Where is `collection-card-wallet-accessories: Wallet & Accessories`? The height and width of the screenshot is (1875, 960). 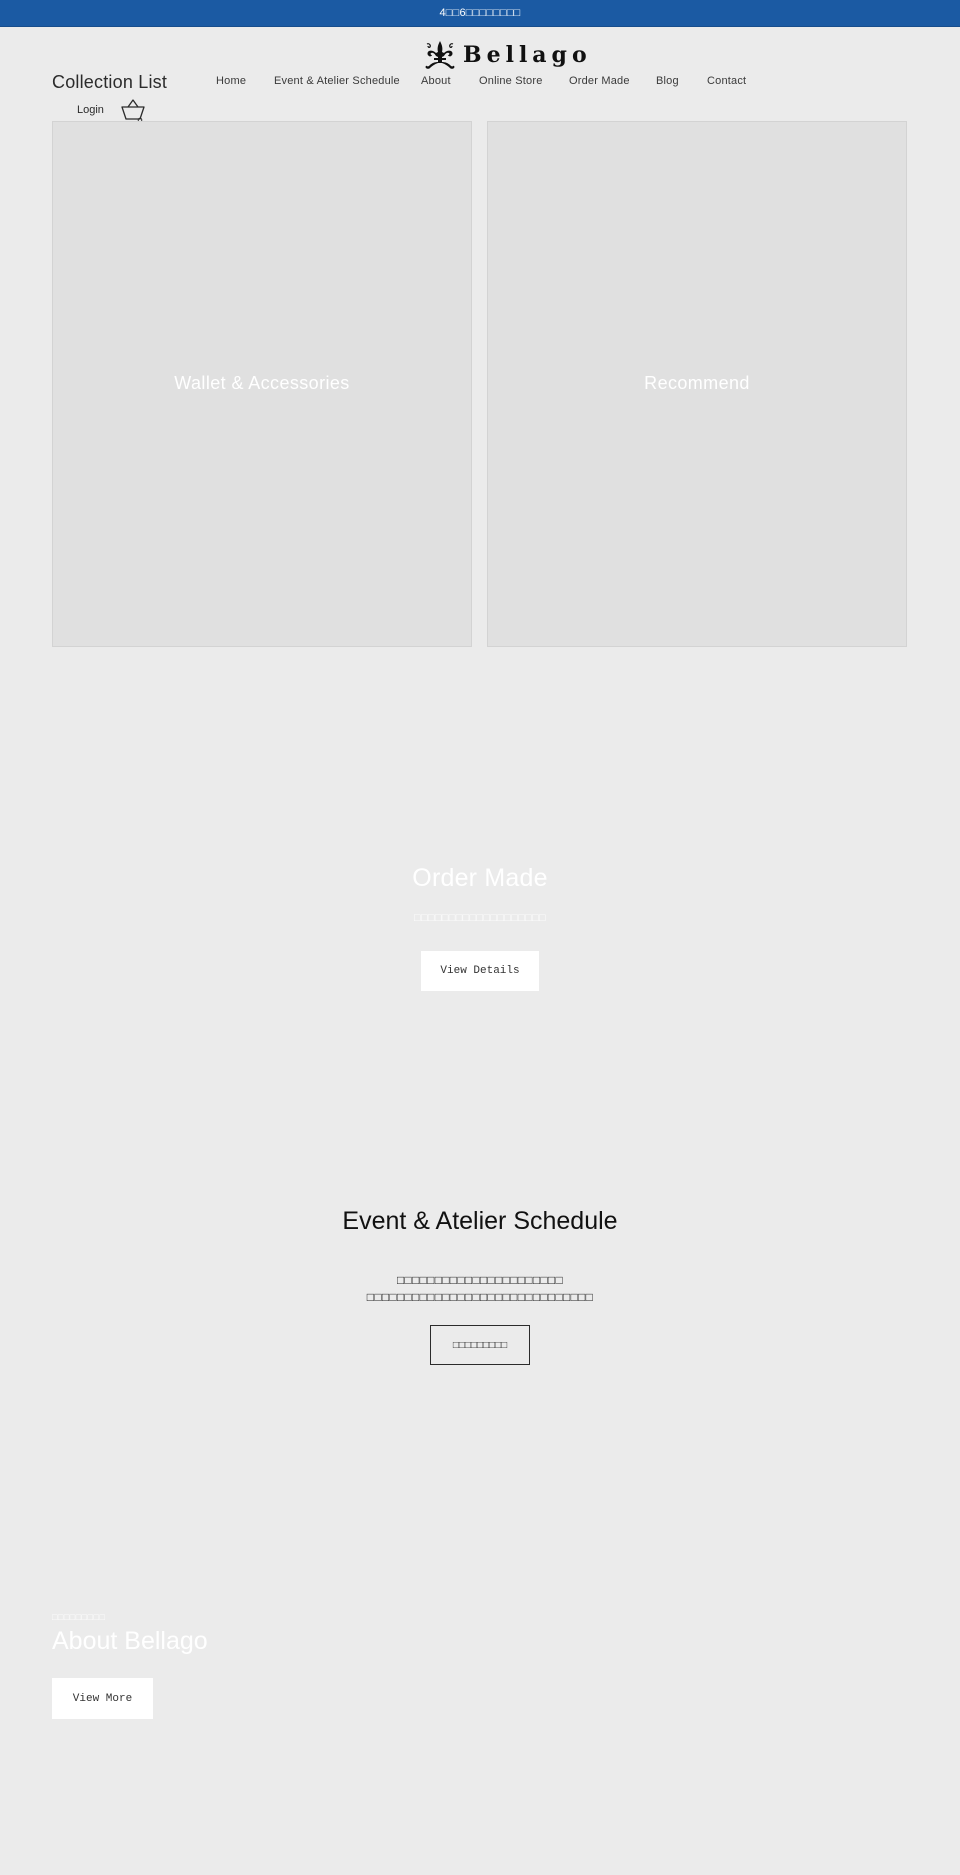 collection-card-wallet-accessories: Wallet & Accessories is located at coordinates (262, 384).